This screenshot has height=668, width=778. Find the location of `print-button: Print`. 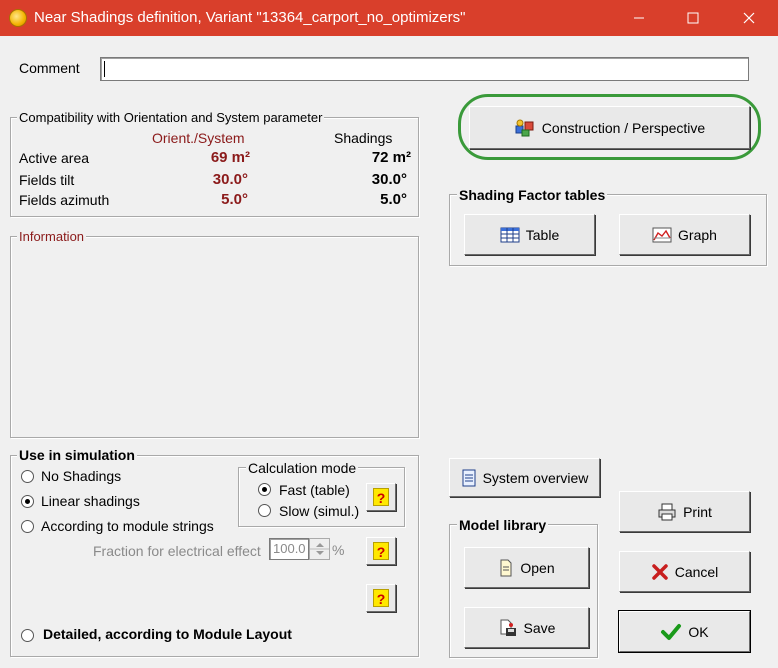

print-button: Print is located at coordinates (684, 511).